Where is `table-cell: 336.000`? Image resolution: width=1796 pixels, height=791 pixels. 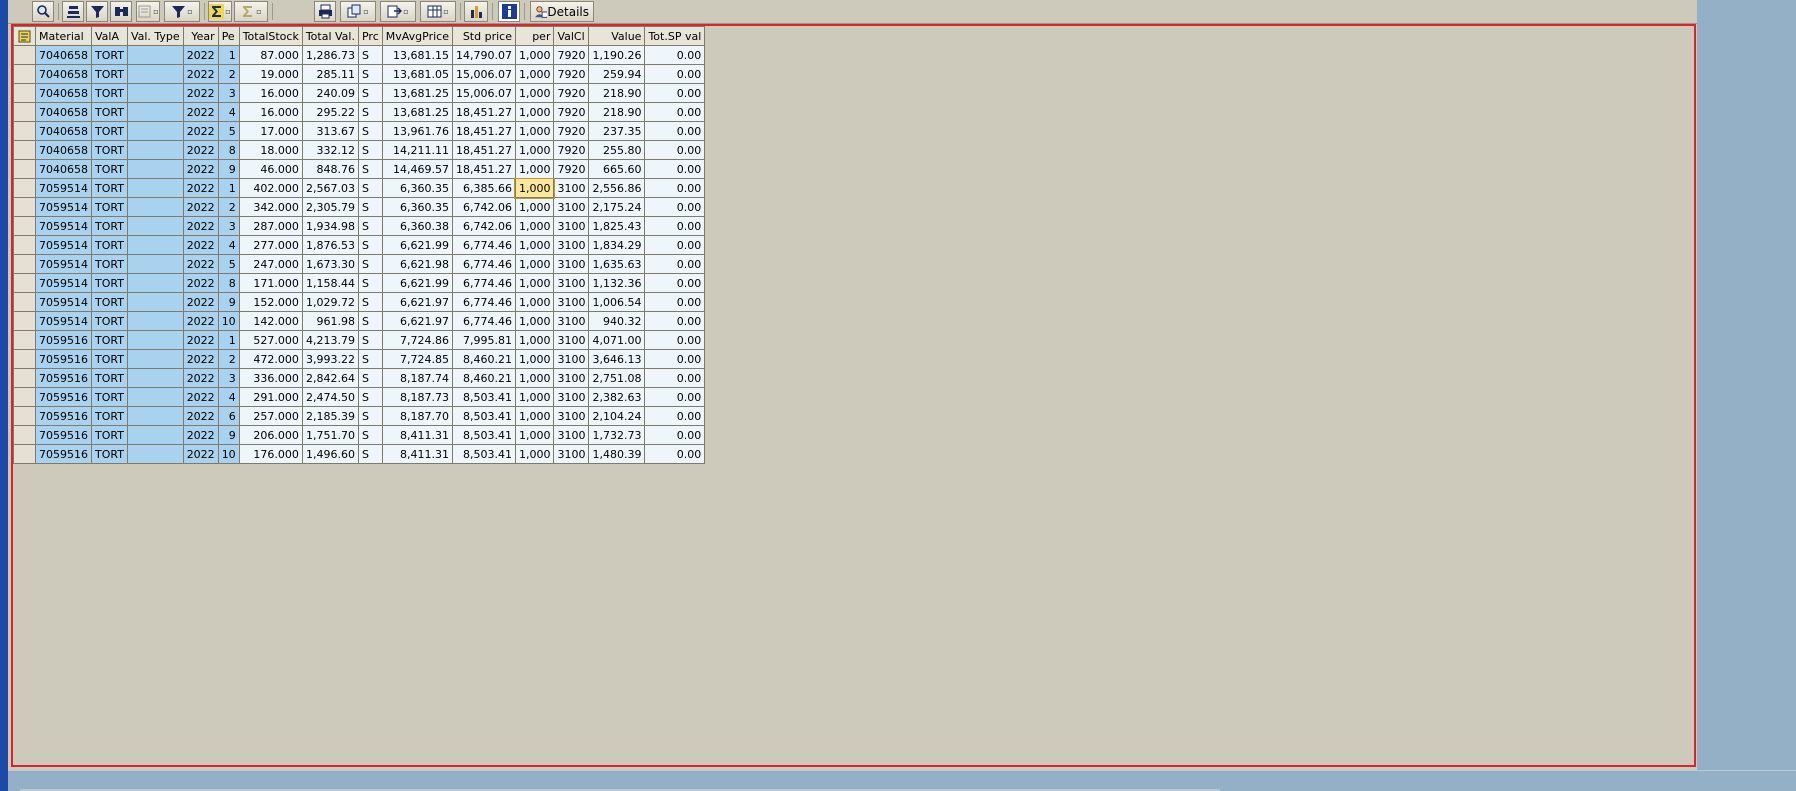
table-cell: 336.000 is located at coordinates (270, 378).